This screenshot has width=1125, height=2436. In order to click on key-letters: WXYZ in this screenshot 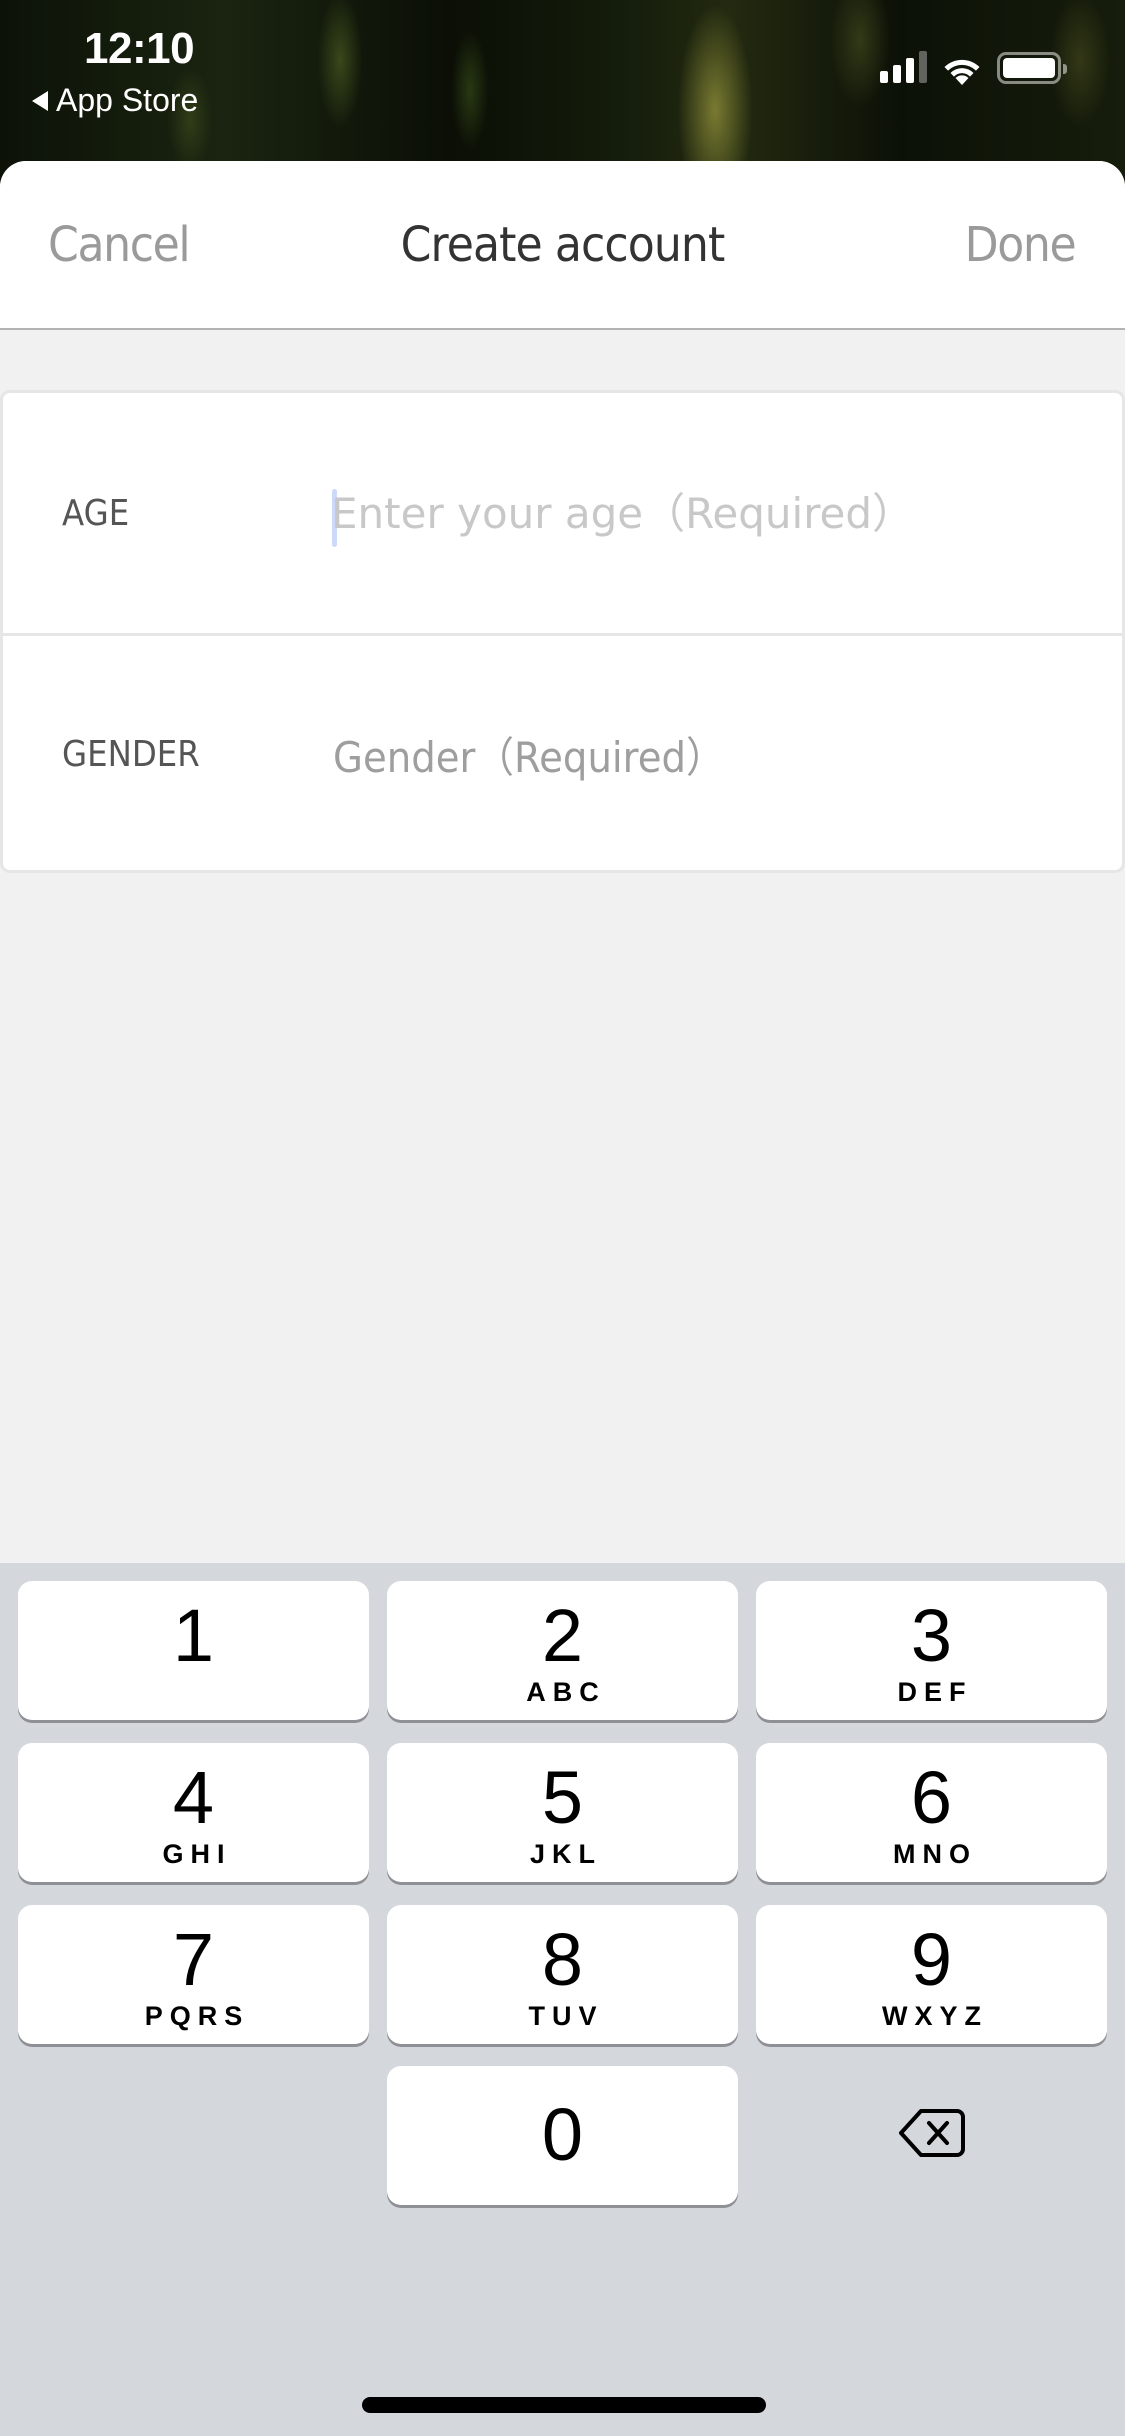, I will do `click(935, 2016)`.